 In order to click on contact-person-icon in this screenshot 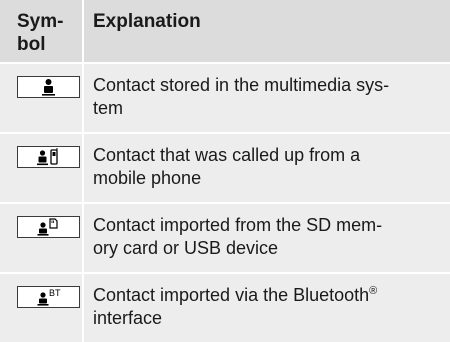, I will do `click(48, 87)`.